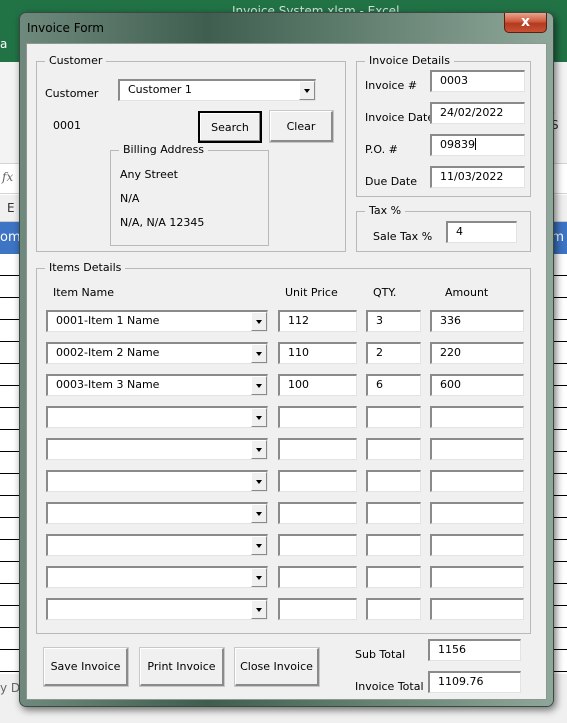 Image resolution: width=567 pixels, height=723 pixels. I want to click on save-invoice-label: Save Invoice, so click(85, 666).